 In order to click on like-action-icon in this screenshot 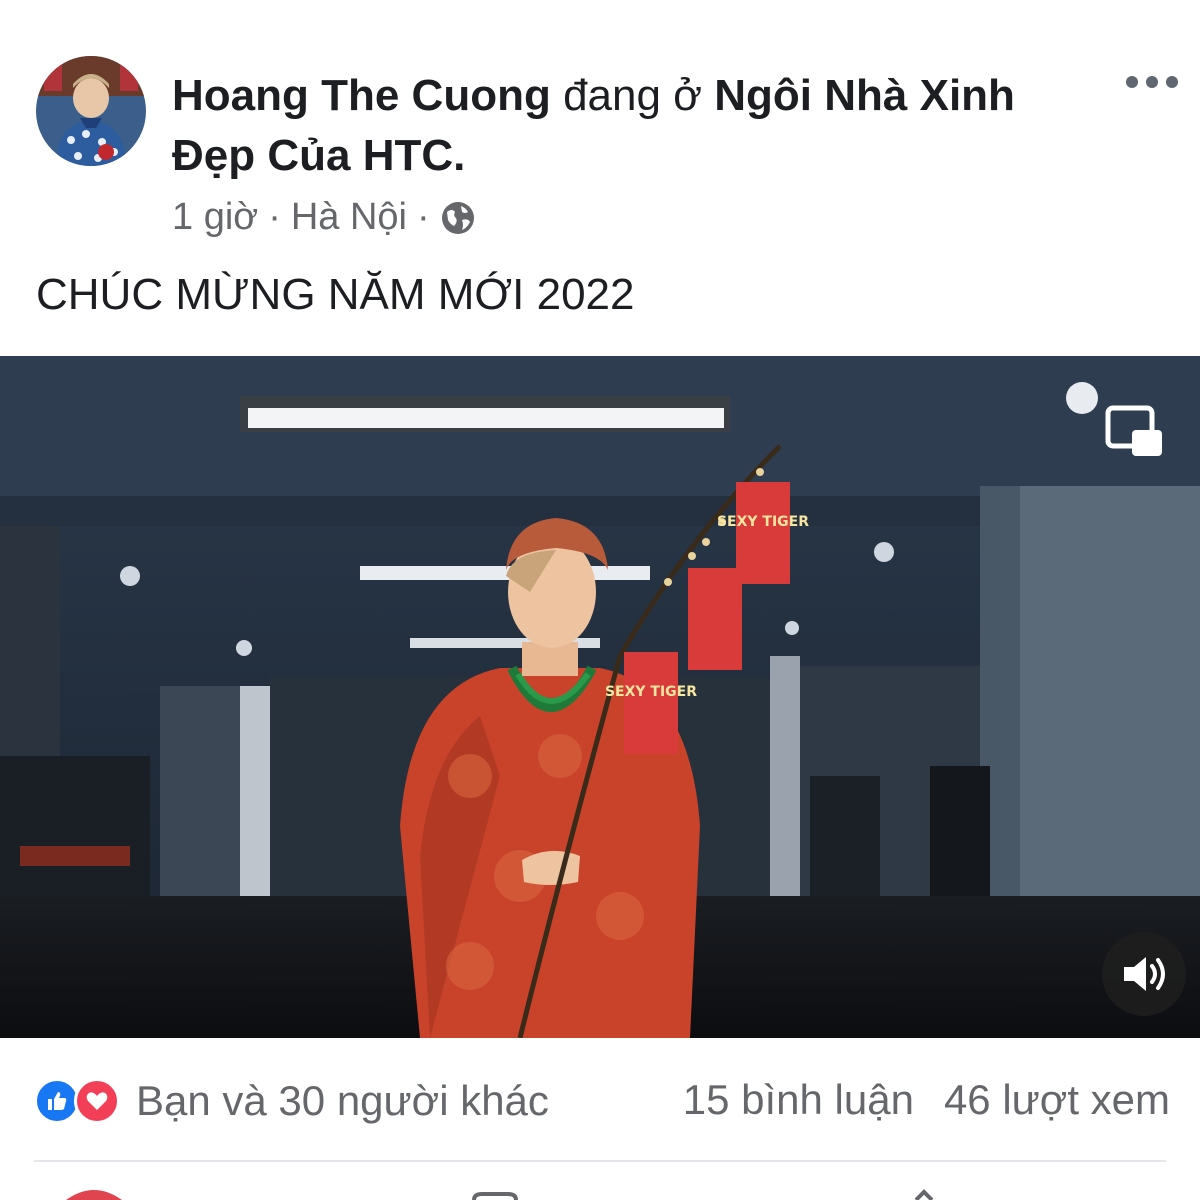, I will do `click(94, 1193)`.